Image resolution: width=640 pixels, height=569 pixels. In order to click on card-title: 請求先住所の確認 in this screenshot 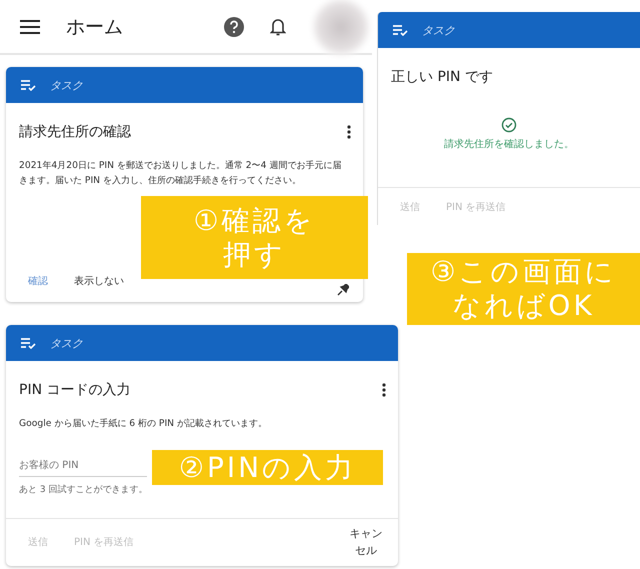, I will do `click(75, 132)`.